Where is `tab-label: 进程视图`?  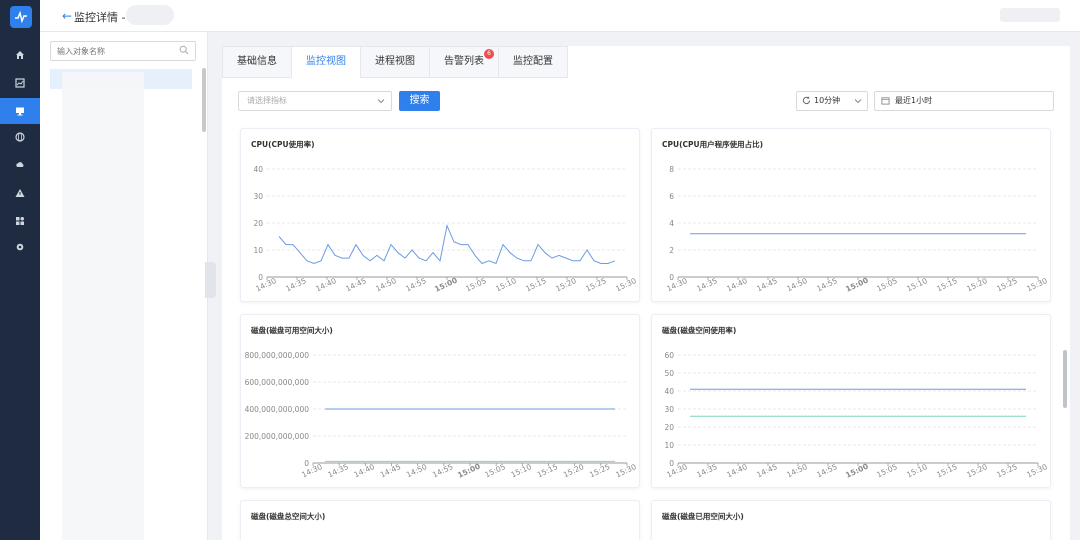 tab-label: 进程视图 is located at coordinates (395, 61).